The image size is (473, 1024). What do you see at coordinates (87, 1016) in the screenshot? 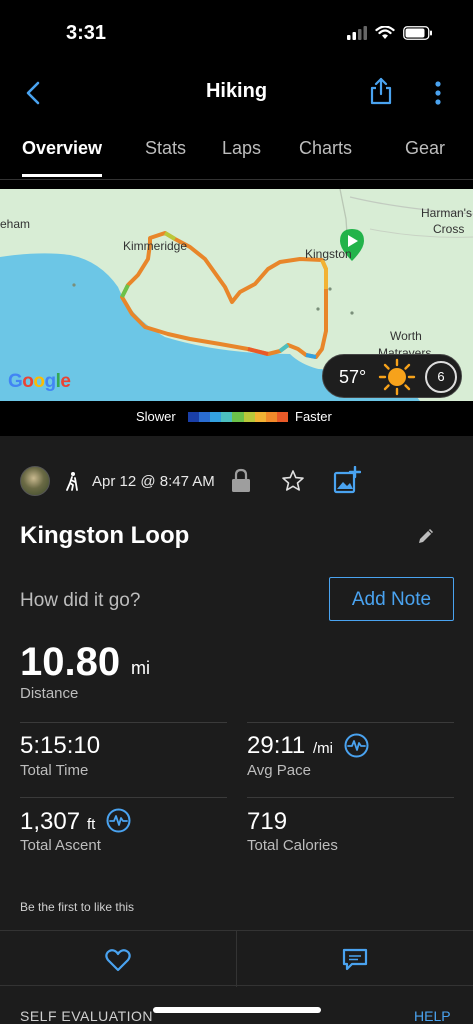
I see `self-evaluation-header: SELF EVALUATION` at bounding box center [87, 1016].